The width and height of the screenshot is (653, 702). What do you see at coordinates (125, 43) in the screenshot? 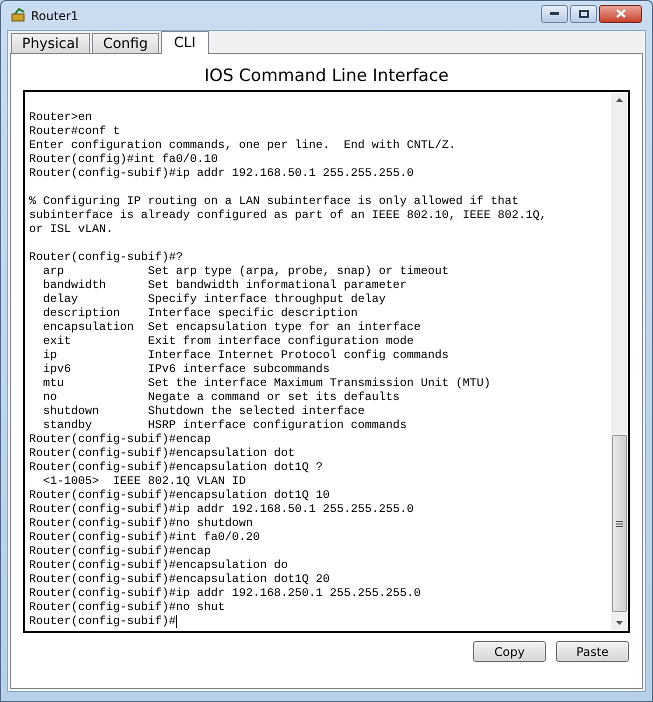
I see `tab: Config` at bounding box center [125, 43].